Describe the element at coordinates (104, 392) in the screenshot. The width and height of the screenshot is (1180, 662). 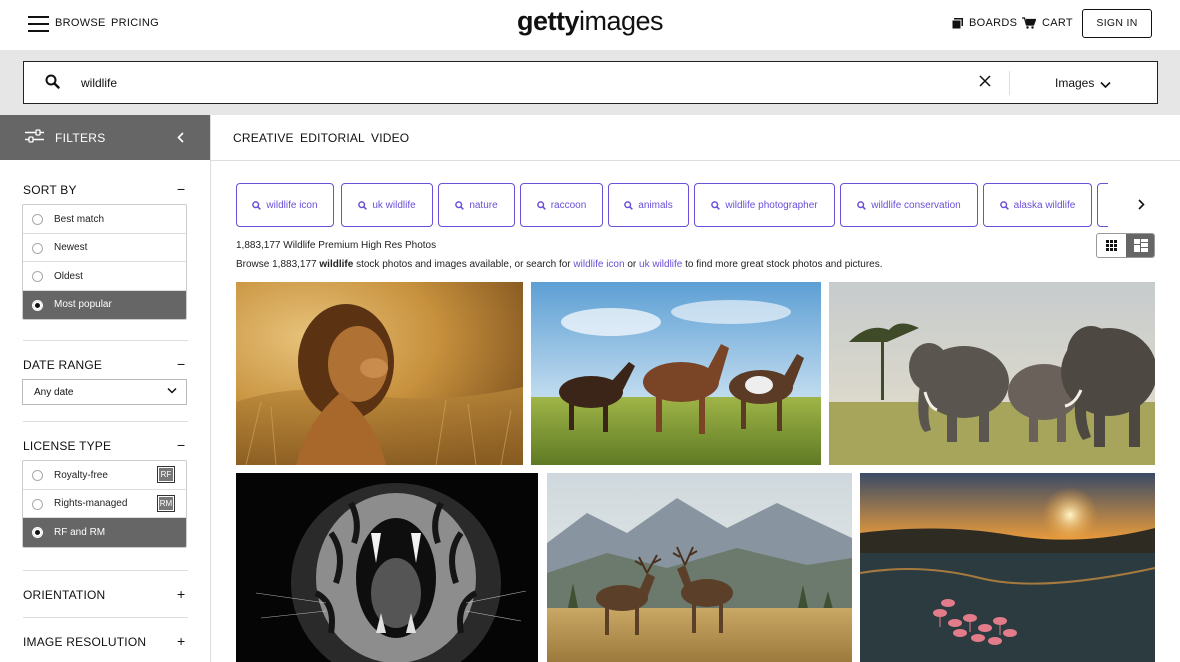
I see `date-range-select: Any date` at that location.